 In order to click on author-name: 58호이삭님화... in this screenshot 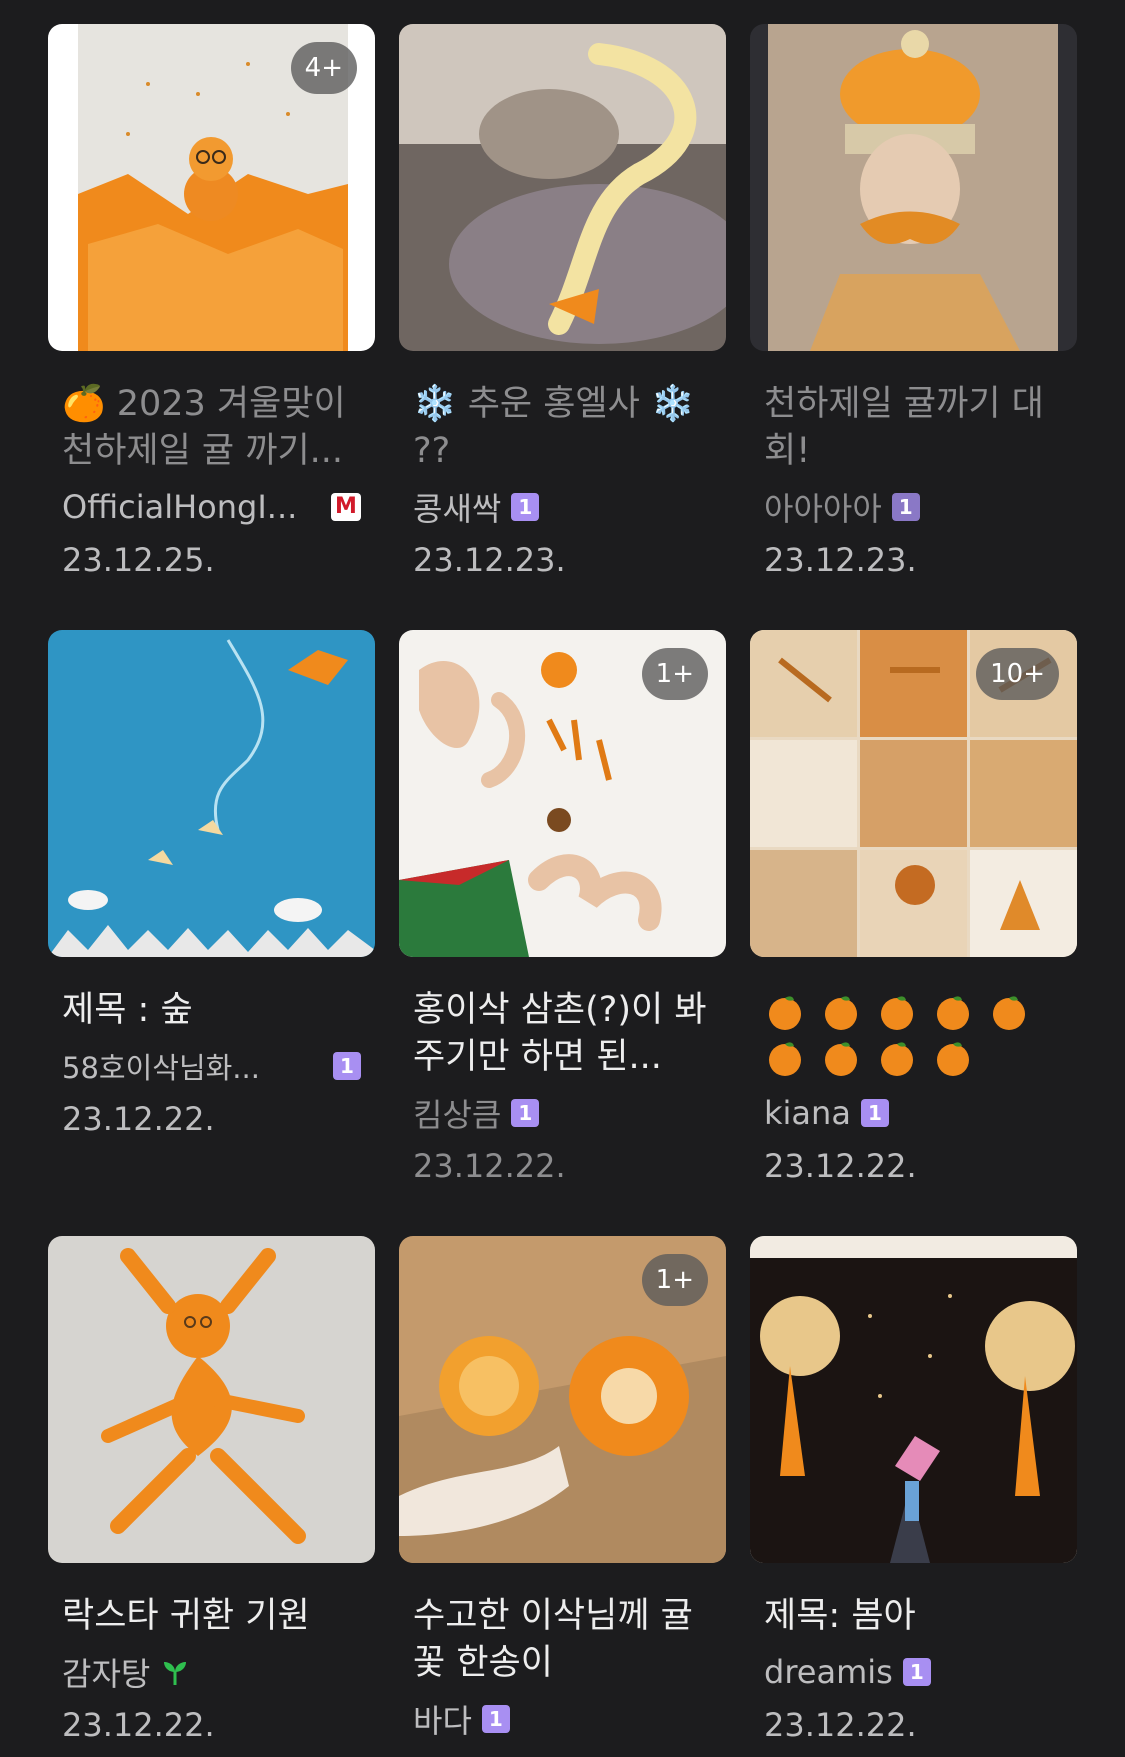, I will do `click(161, 1066)`.